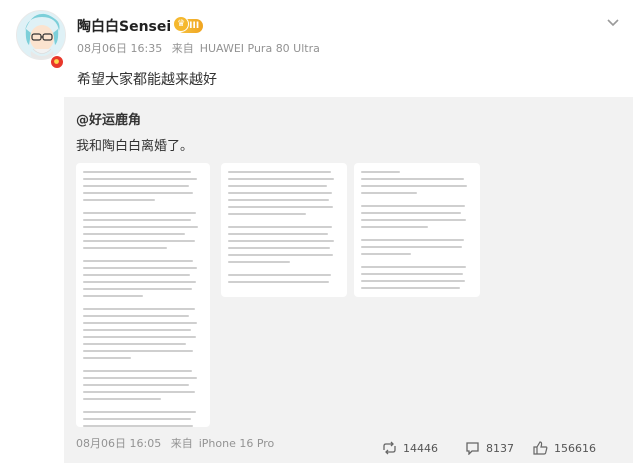  I want to click on author-name-row: 陶白白Sensei ♛ III, so click(140, 26).